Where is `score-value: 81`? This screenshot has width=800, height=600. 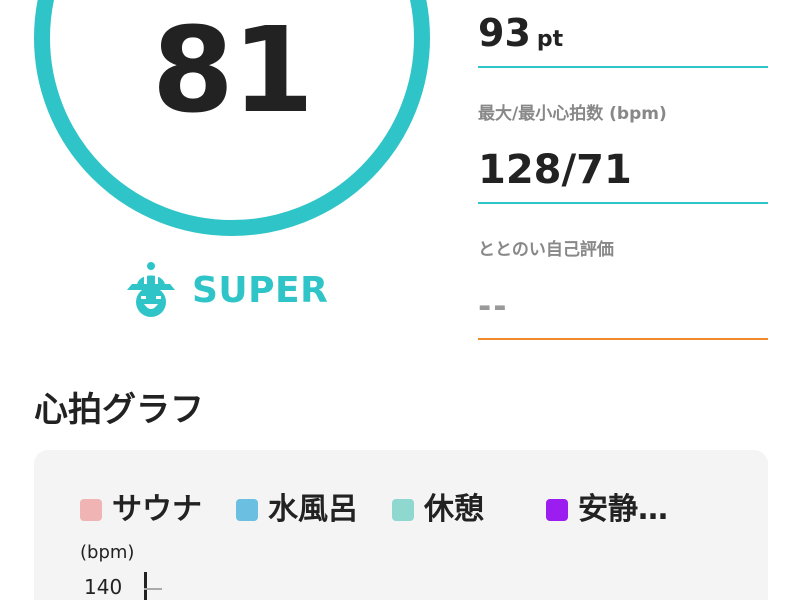 score-value: 81 is located at coordinates (232, 70).